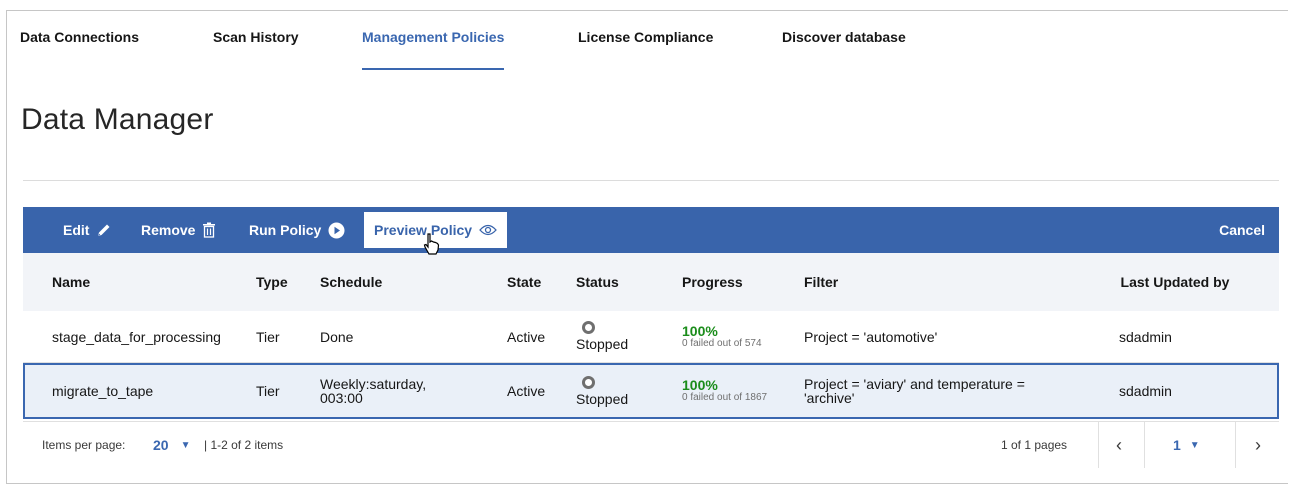 The height and width of the screenshot is (485, 1291). I want to click on column-header-type: Type, so click(272, 282).